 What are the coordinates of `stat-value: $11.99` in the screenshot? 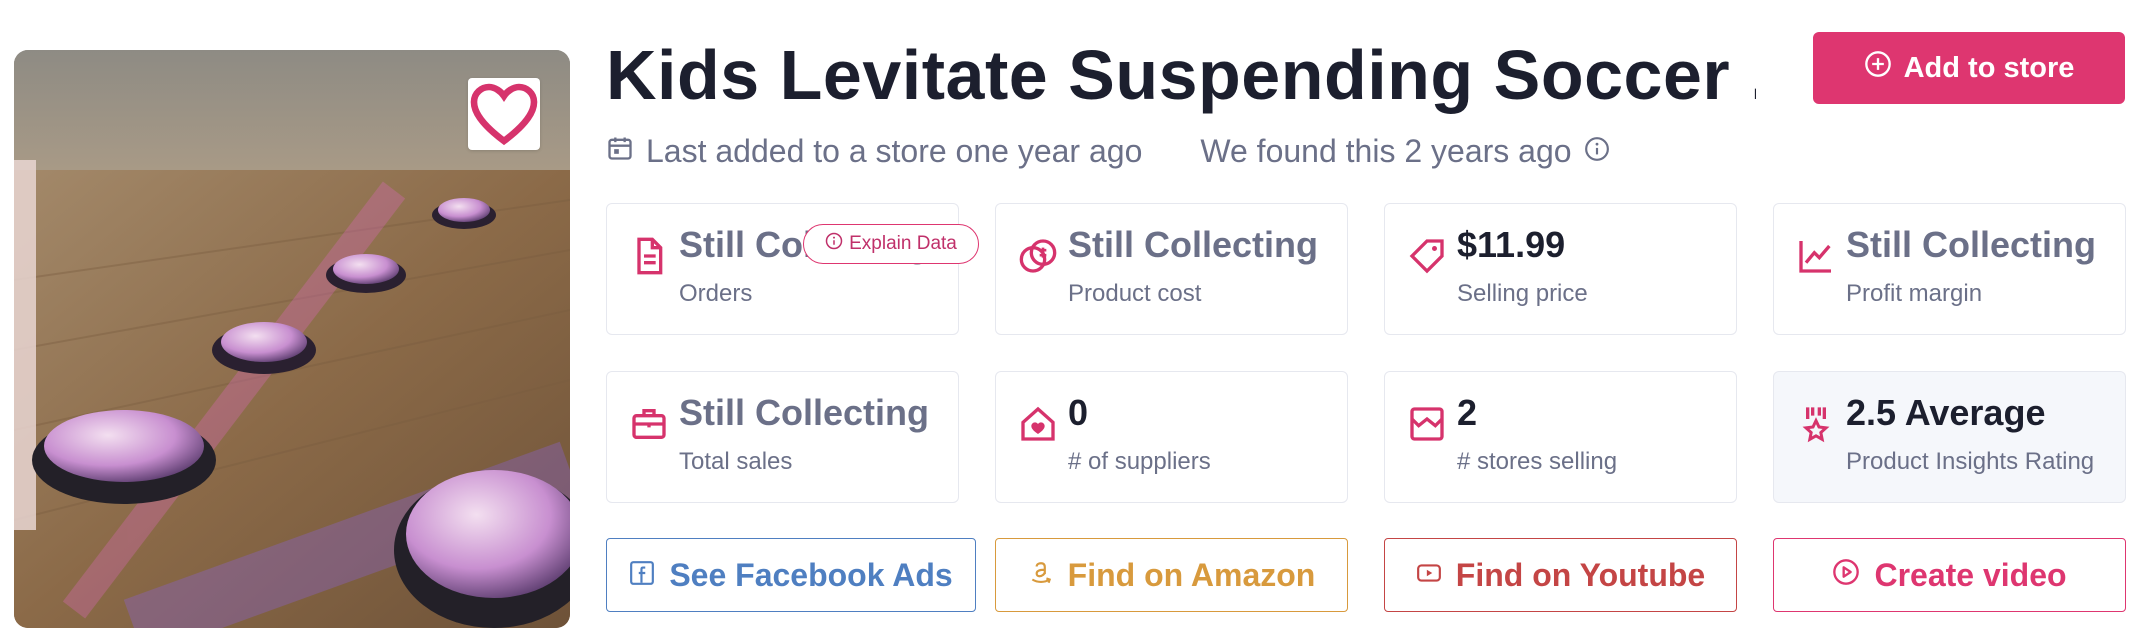 It's located at (1511, 244).